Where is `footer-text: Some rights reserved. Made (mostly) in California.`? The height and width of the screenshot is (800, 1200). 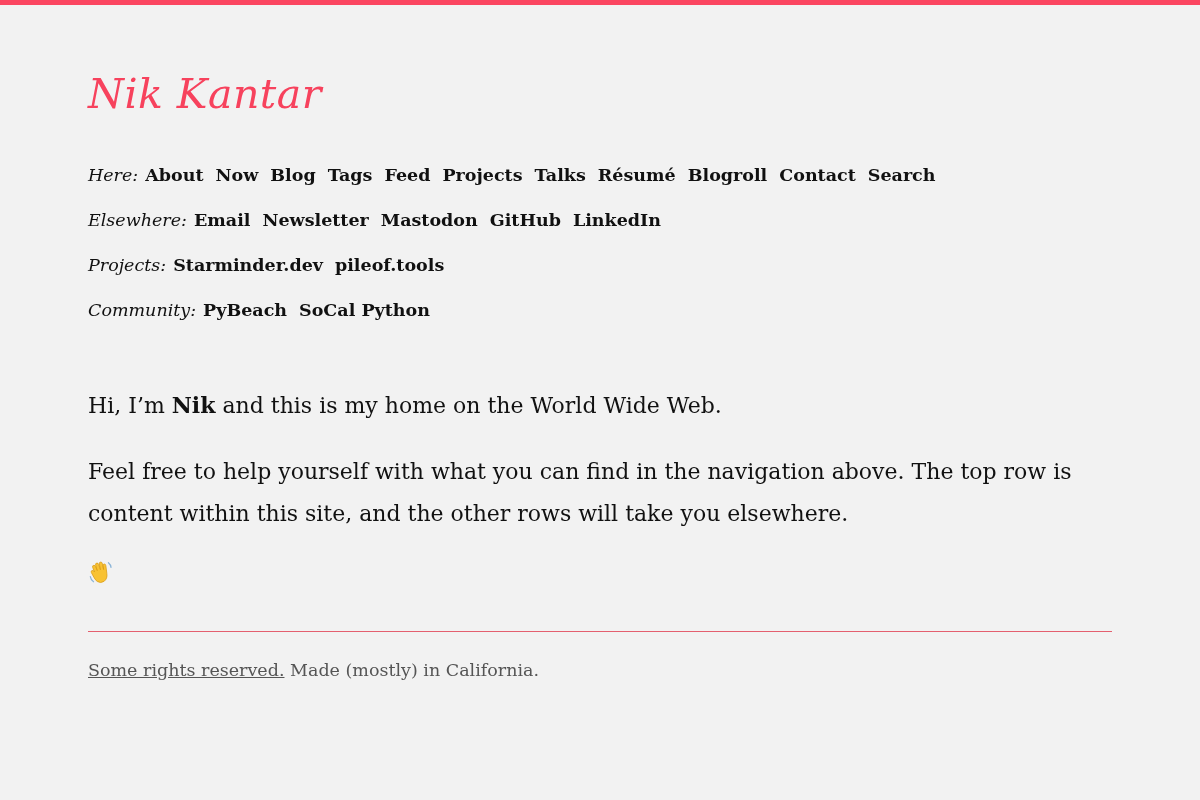 footer-text: Some rights reserved. Made (mostly) in California. is located at coordinates (314, 670).